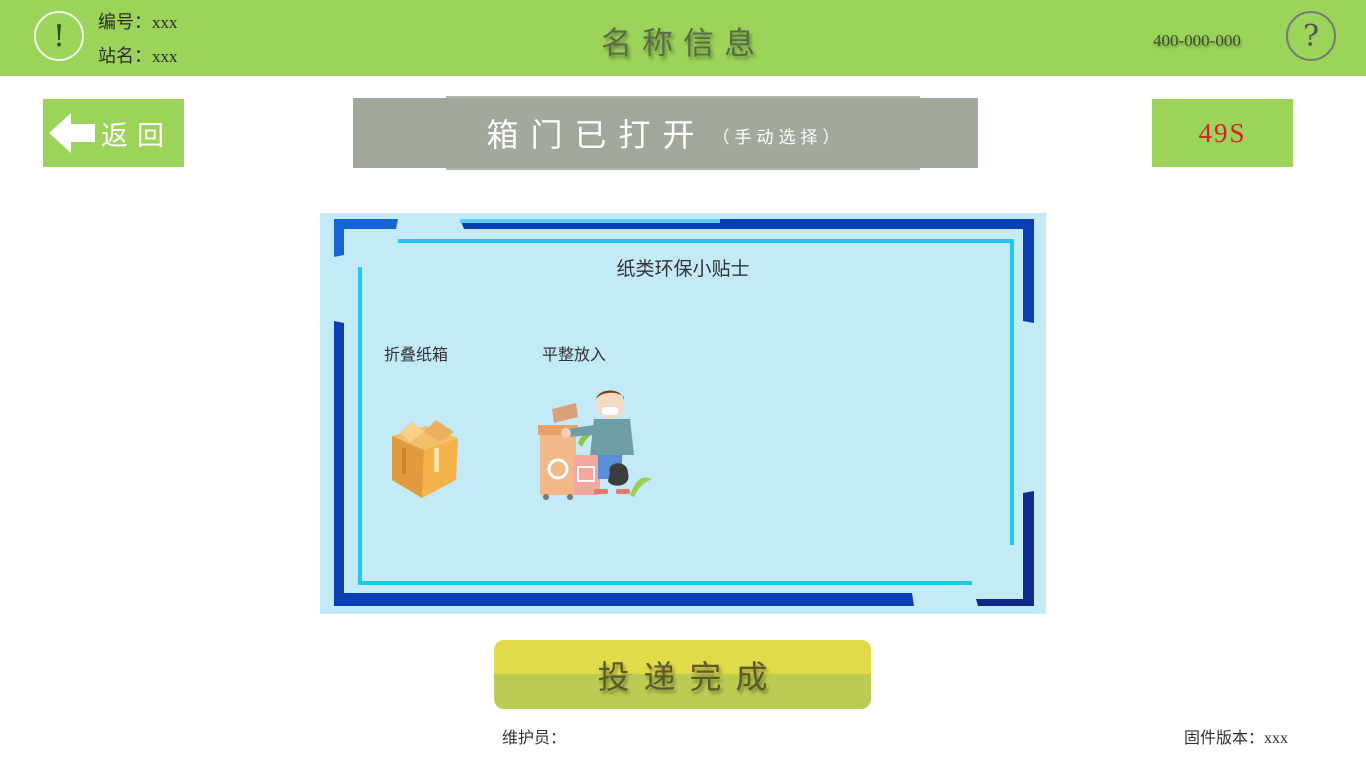 This screenshot has width=1366, height=771. What do you see at coordinates (596, 135) in the screenshot?
I see `door-status-text: 箱门已打开` at bounding box center [596, 135].